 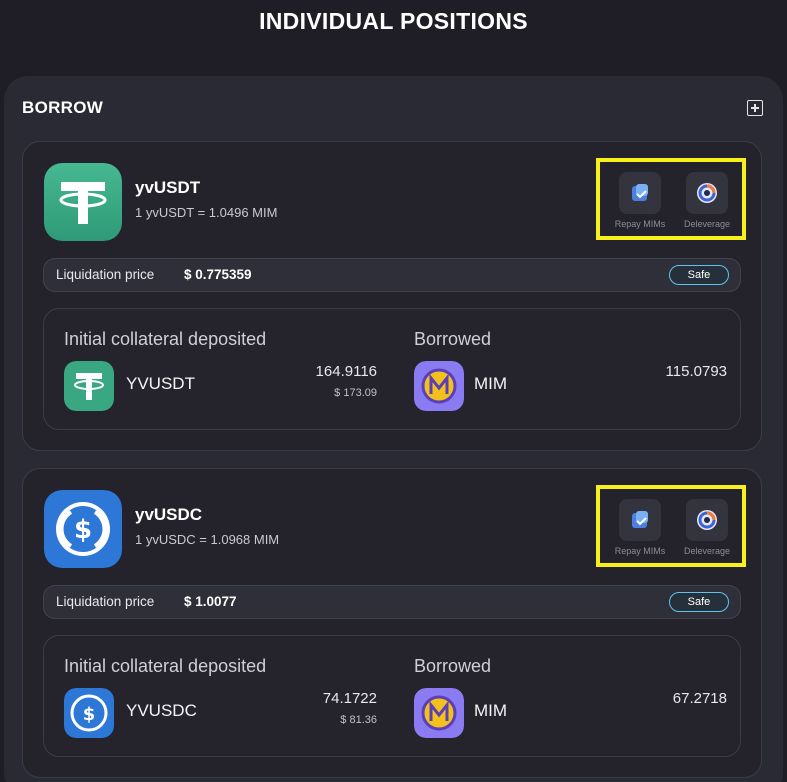 What do you see at coordinates (755, 108) in the screenshot?
I see `expand-plus-icon` at bounding box center [755, 108].